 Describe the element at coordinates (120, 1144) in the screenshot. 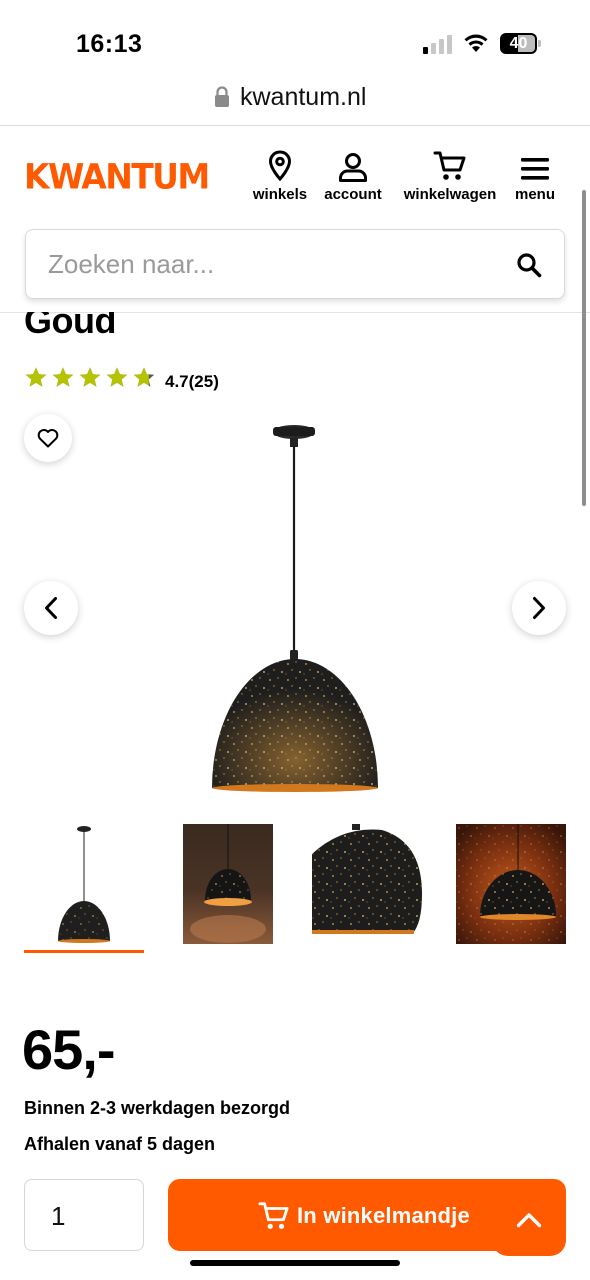

I see `pickup-info: Afhalen vanaf 5 dagen` at that location.